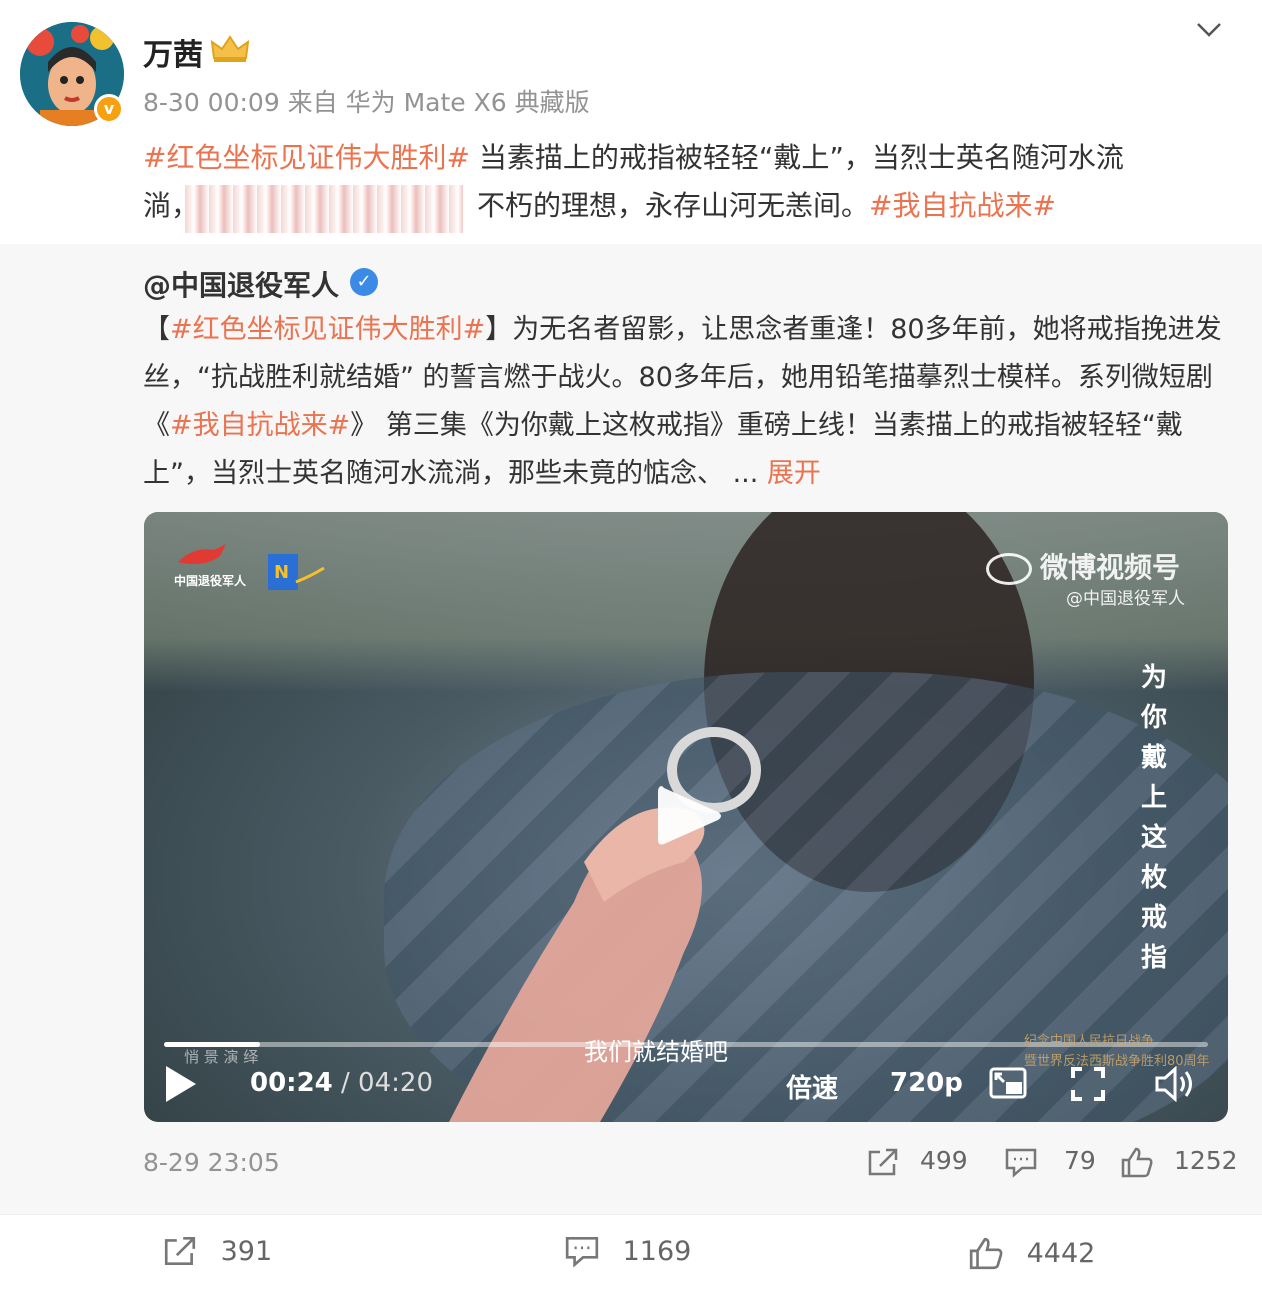 This screenshot has width=1262, height=1290. Describe the element at coordinates (217, 1251) in the screenshot. I see `share-button: 391` at that location.